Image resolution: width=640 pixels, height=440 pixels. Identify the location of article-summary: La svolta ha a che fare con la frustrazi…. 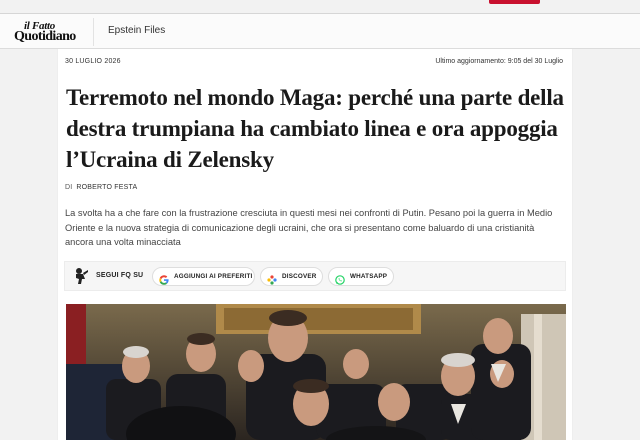
(309, 227).